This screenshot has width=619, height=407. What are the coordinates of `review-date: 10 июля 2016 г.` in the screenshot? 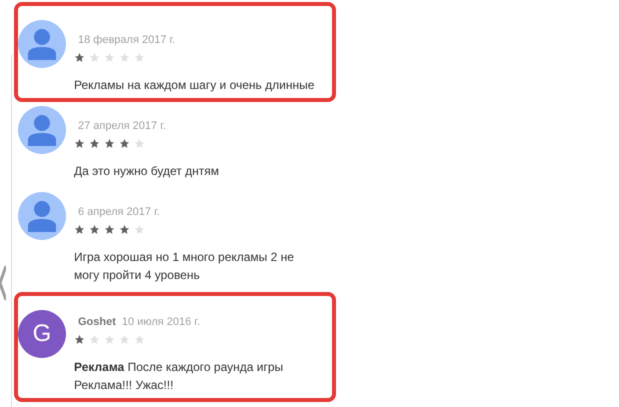 It's located at (161, 322).